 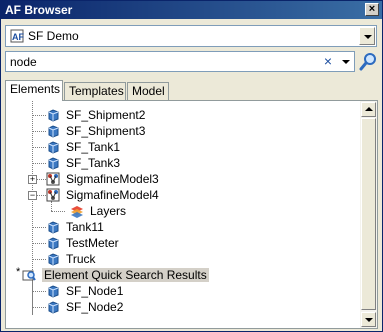 What do you see at coordinates (32, 179) in the screenshot?
I see `expand-icon: +` at bounding box center [32, 179].